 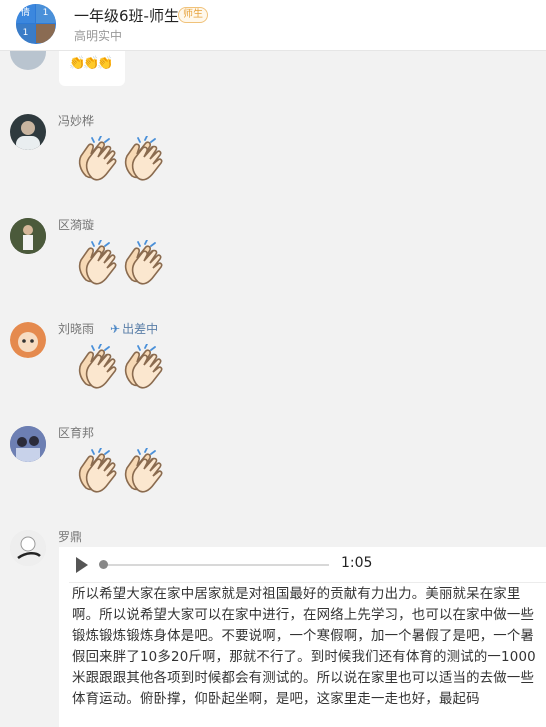 What do you see at coordinates (45, 33) in the screenshot?
I see `group-avatar-tile` at bounding box center [45, 33].